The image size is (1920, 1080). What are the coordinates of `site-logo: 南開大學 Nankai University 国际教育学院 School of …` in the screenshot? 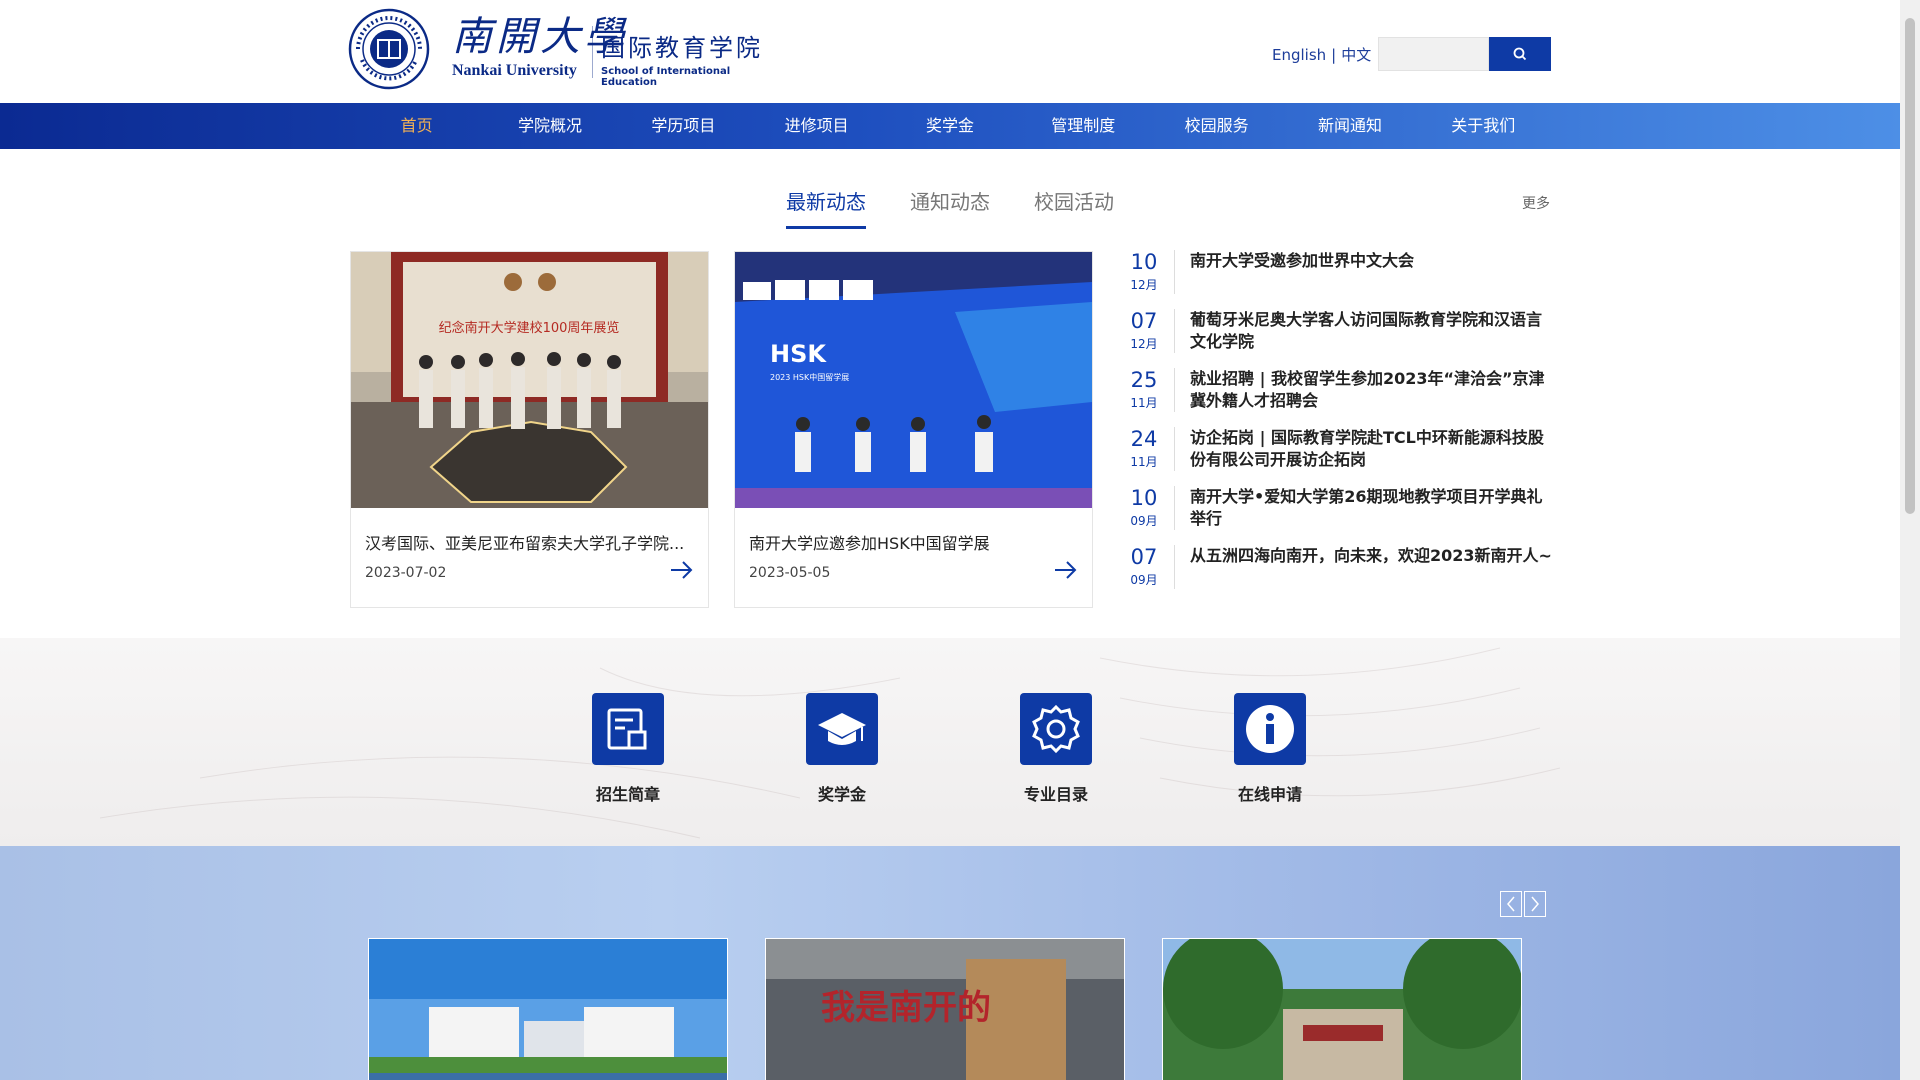 It's located at (563, 49).